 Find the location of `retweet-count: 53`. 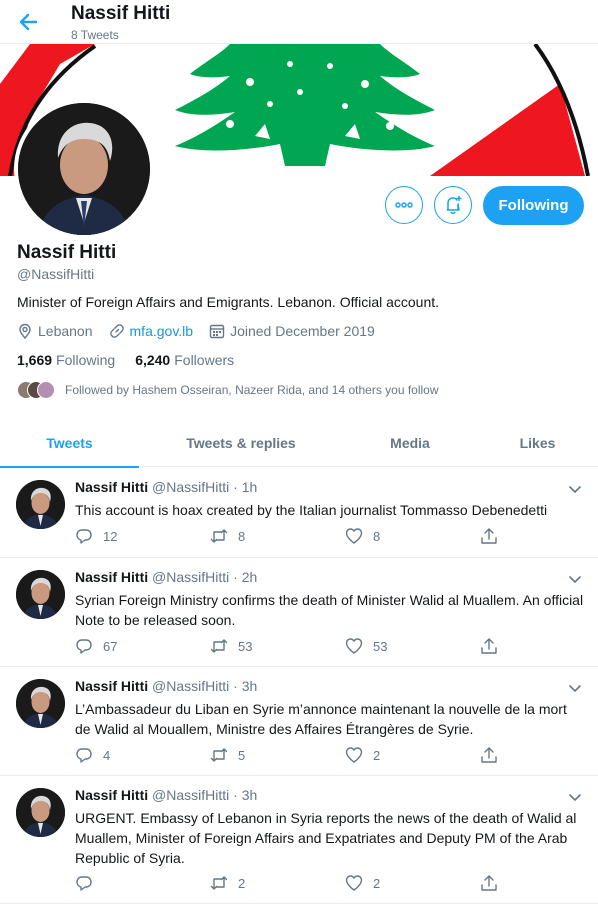

retweet-count: 53 is located at coordinates (245, 646).